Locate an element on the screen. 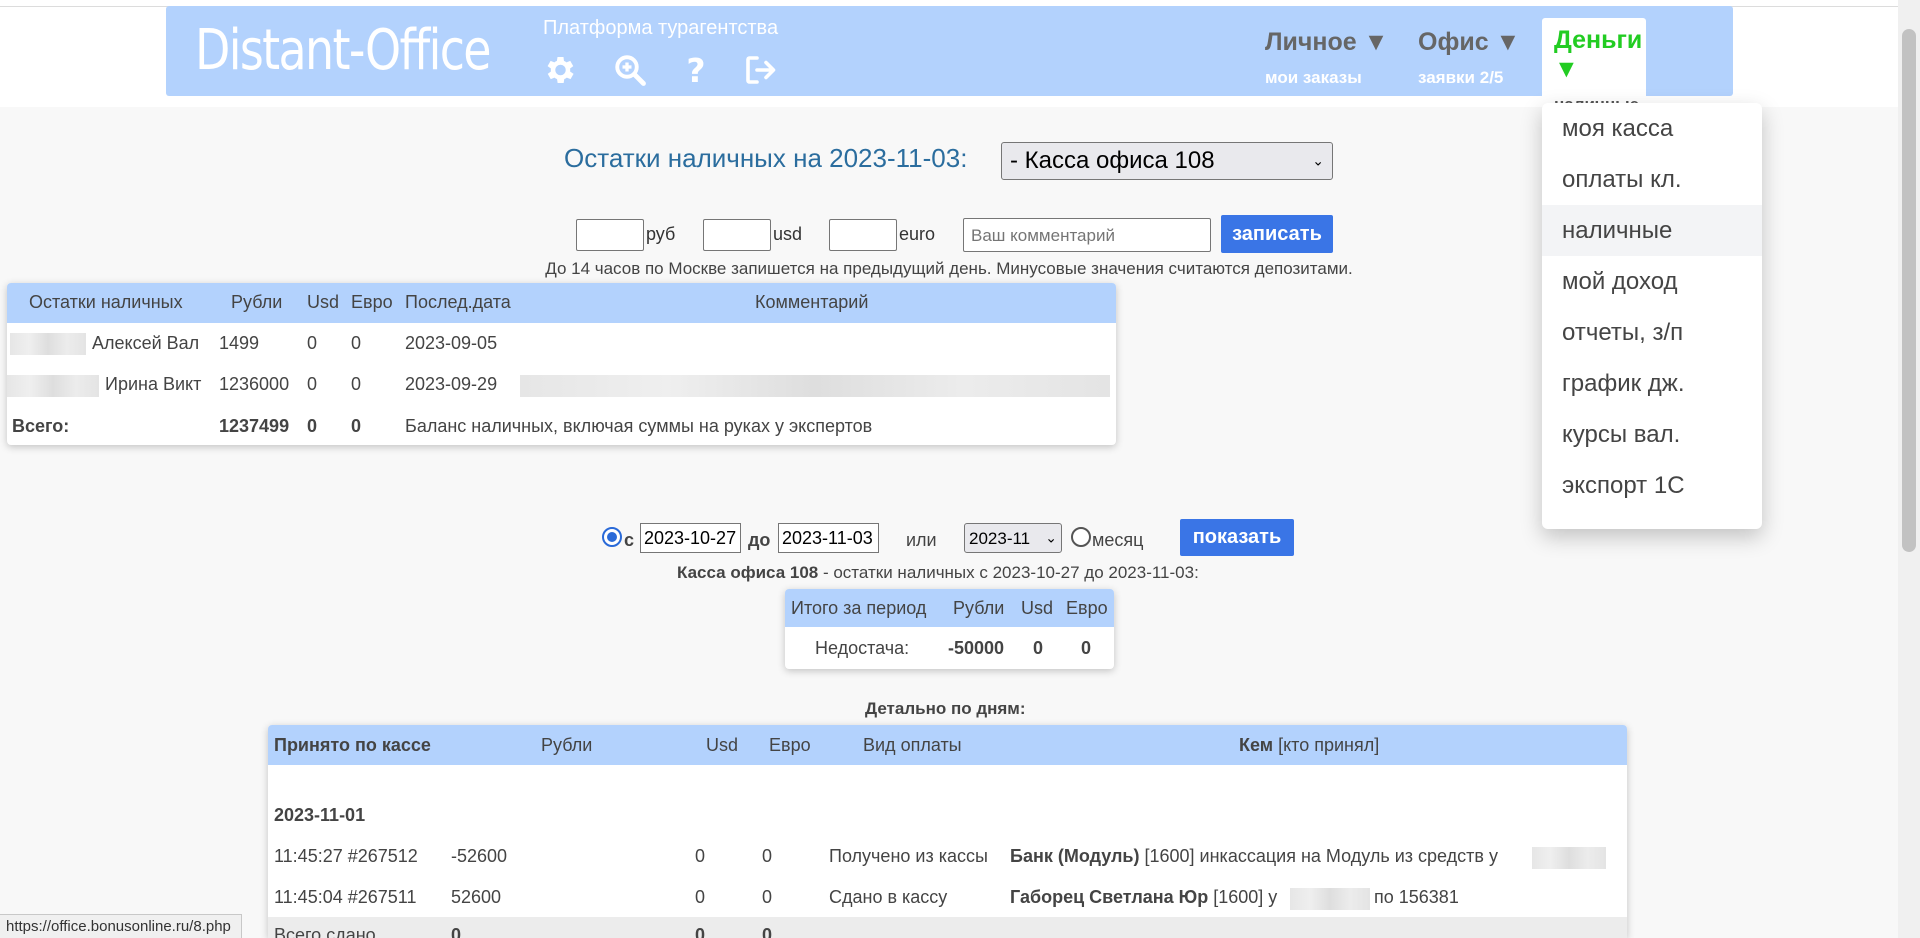 This screenshot has width=1920, height=938. header-cell: Остатки наличных is located at coordinates (106, 302).